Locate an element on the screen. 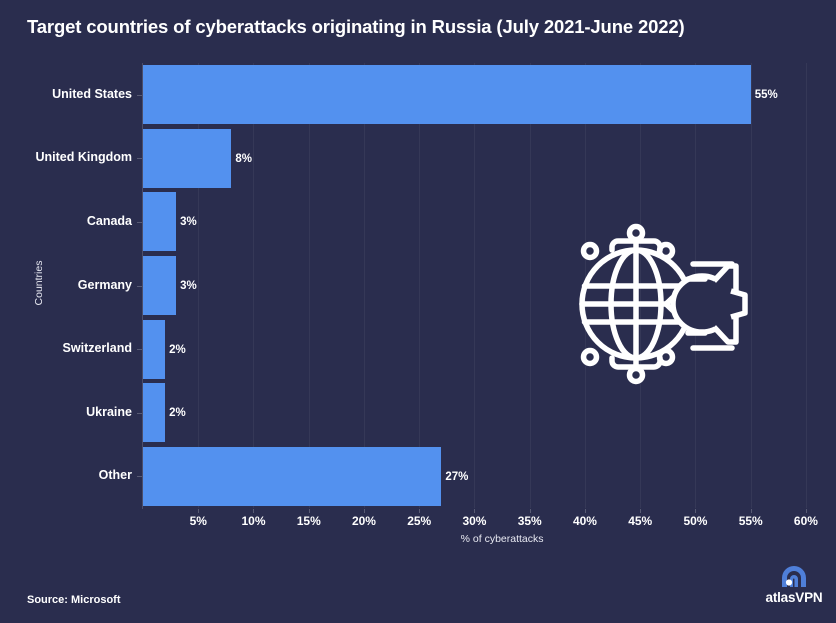 This screenshot has width=836, height=623. bar-united-states is located at coordinates (447, 94).